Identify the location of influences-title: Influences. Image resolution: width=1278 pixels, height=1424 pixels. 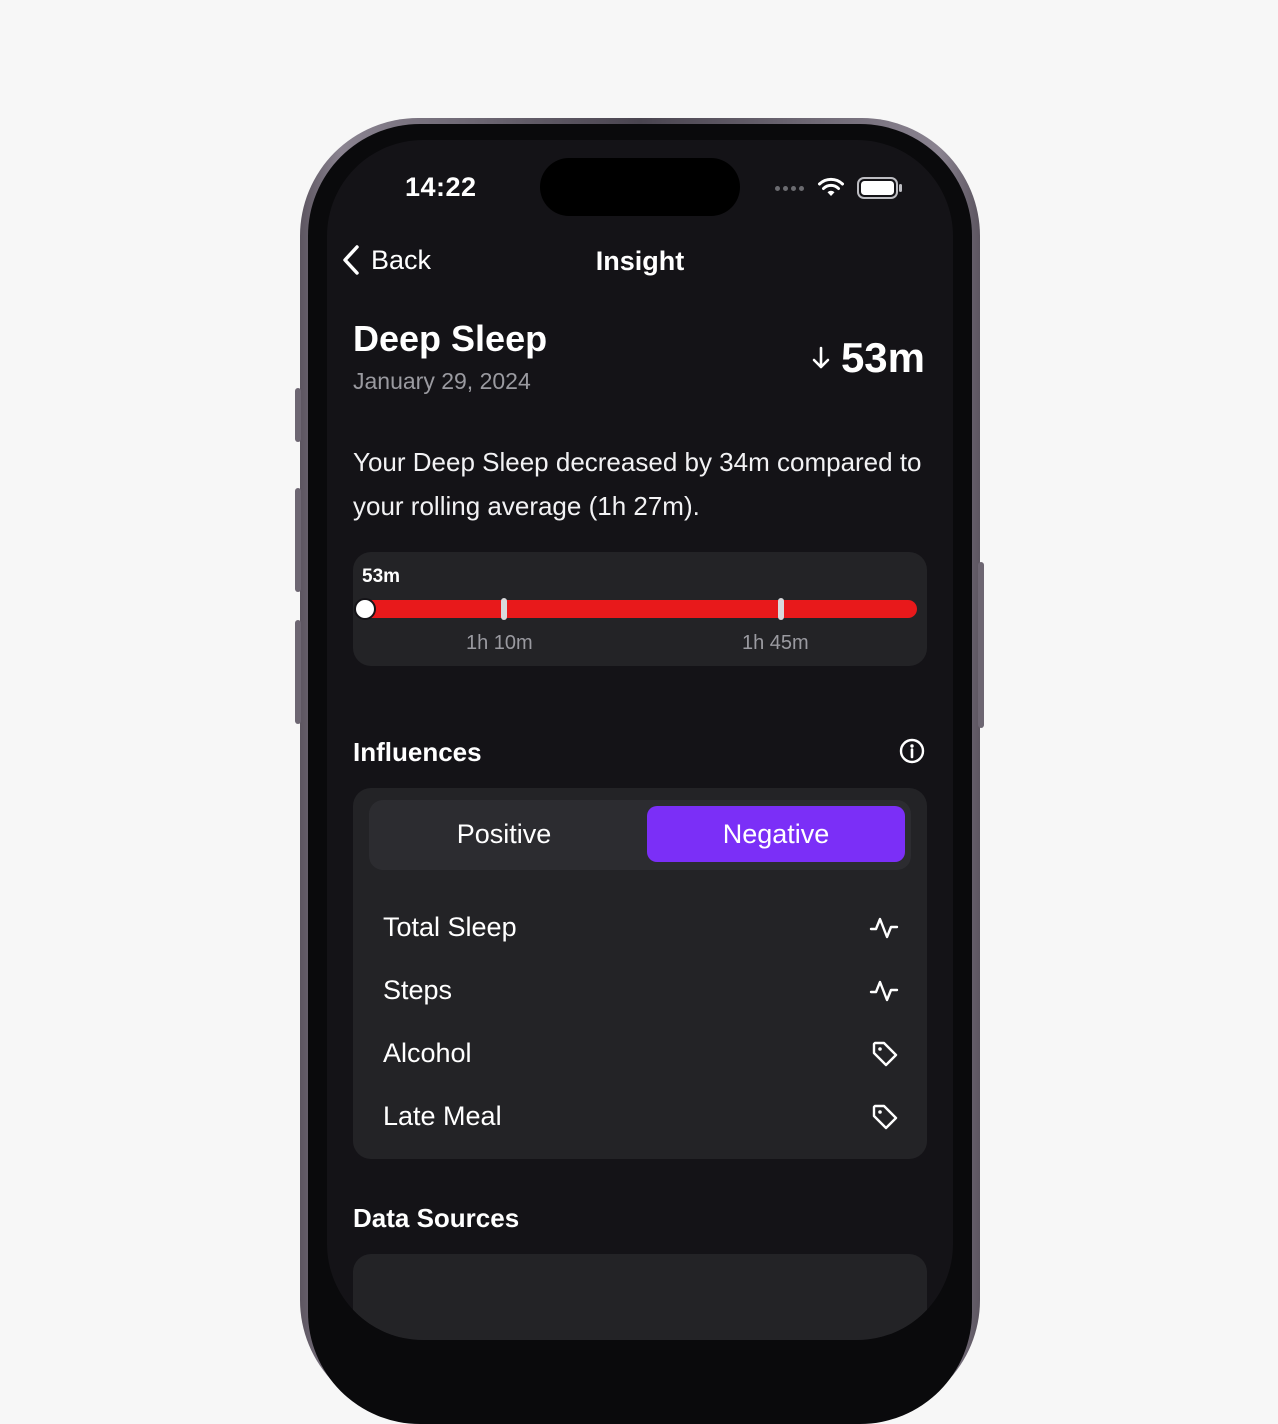
(417, 752).